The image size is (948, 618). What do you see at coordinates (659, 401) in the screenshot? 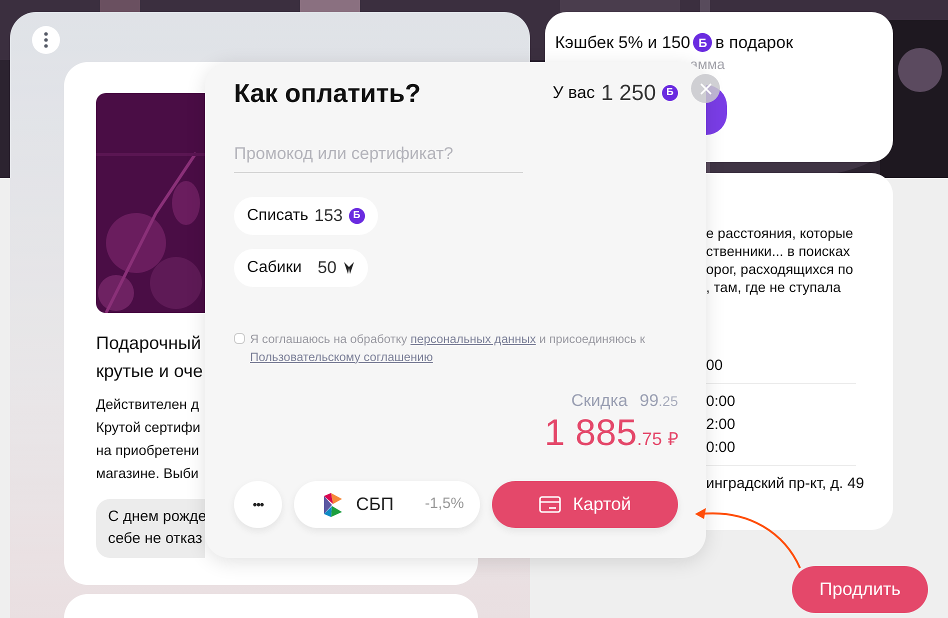
I see `discount-value: 99.25` at bounding box center [659, 401].